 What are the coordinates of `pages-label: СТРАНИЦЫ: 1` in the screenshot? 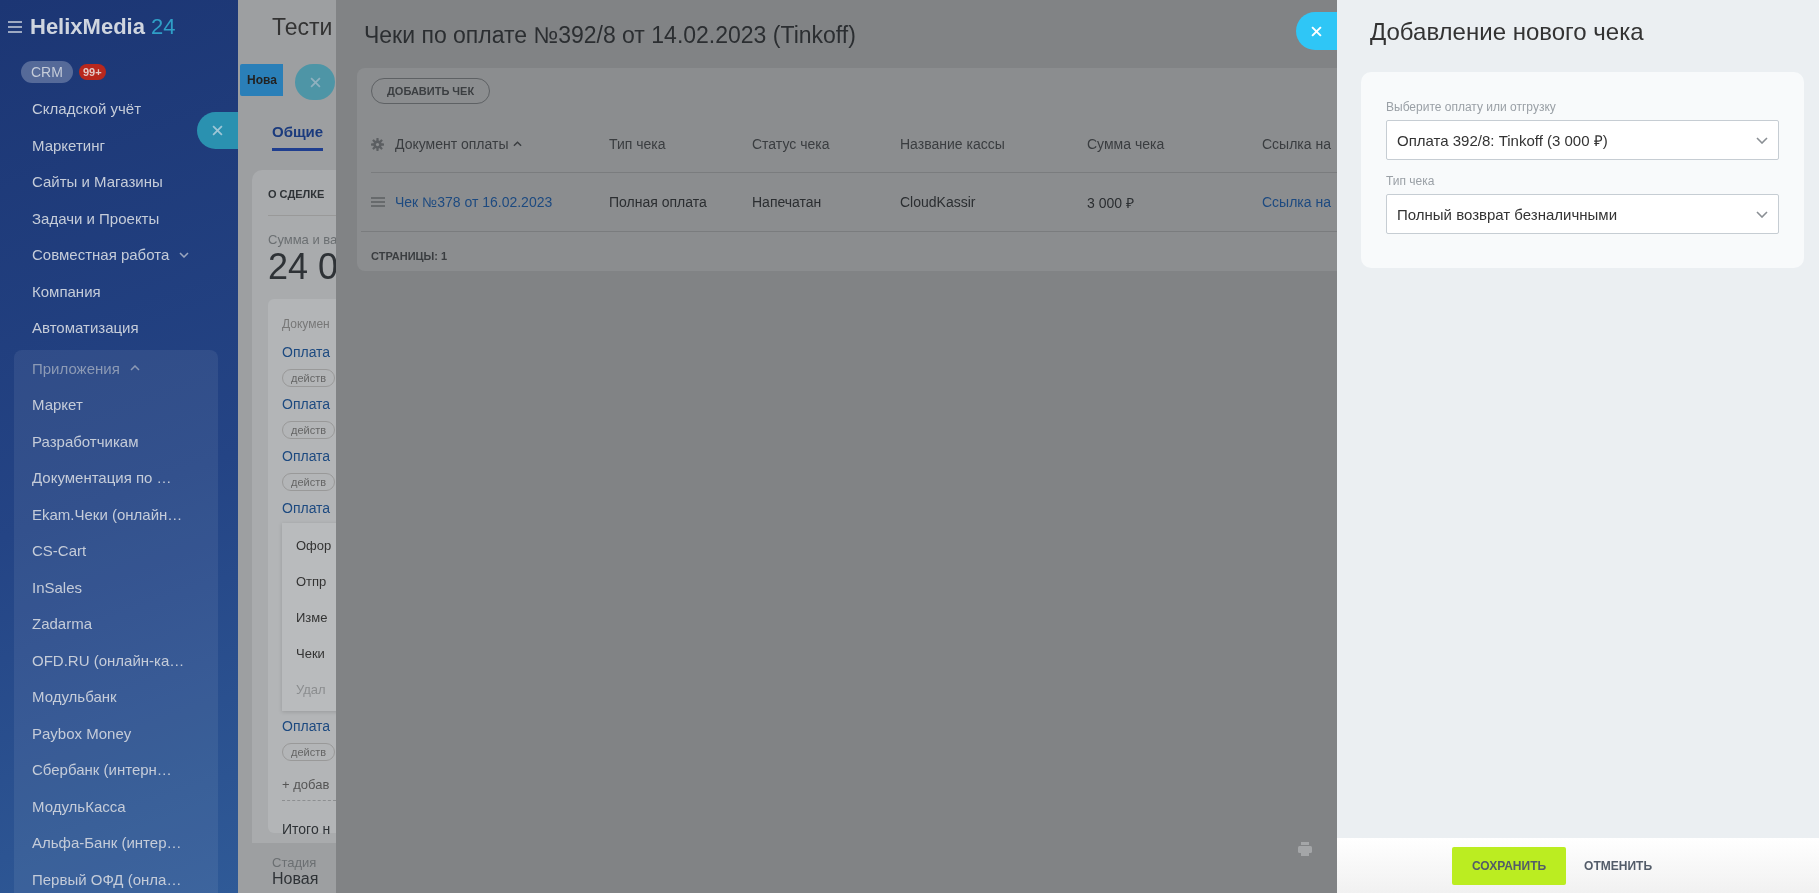 It's located at (409, 256).